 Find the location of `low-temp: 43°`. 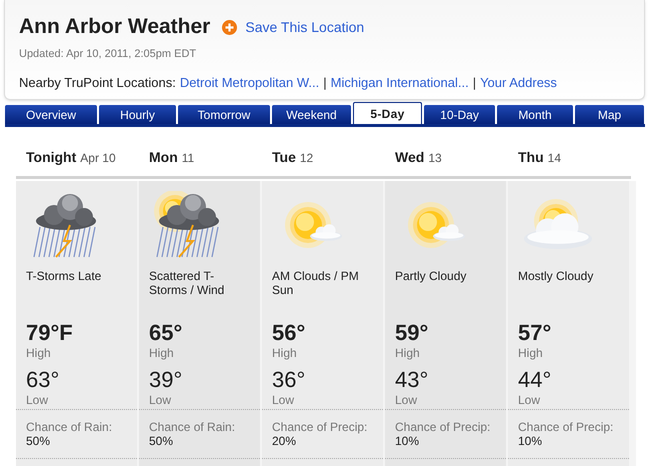

low-temp: 43° is located at coordinates (412, 380).